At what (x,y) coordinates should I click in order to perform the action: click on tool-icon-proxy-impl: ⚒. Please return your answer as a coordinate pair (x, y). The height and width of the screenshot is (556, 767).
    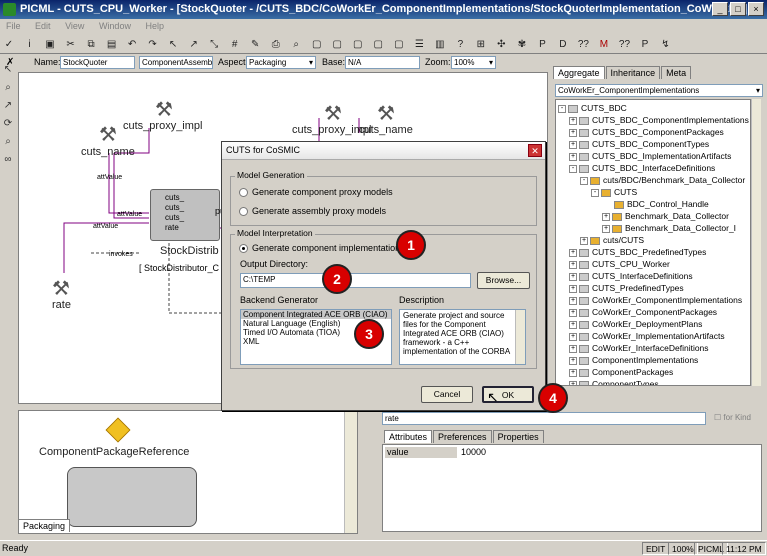
    Looking at the image, I should click on (164, 109).